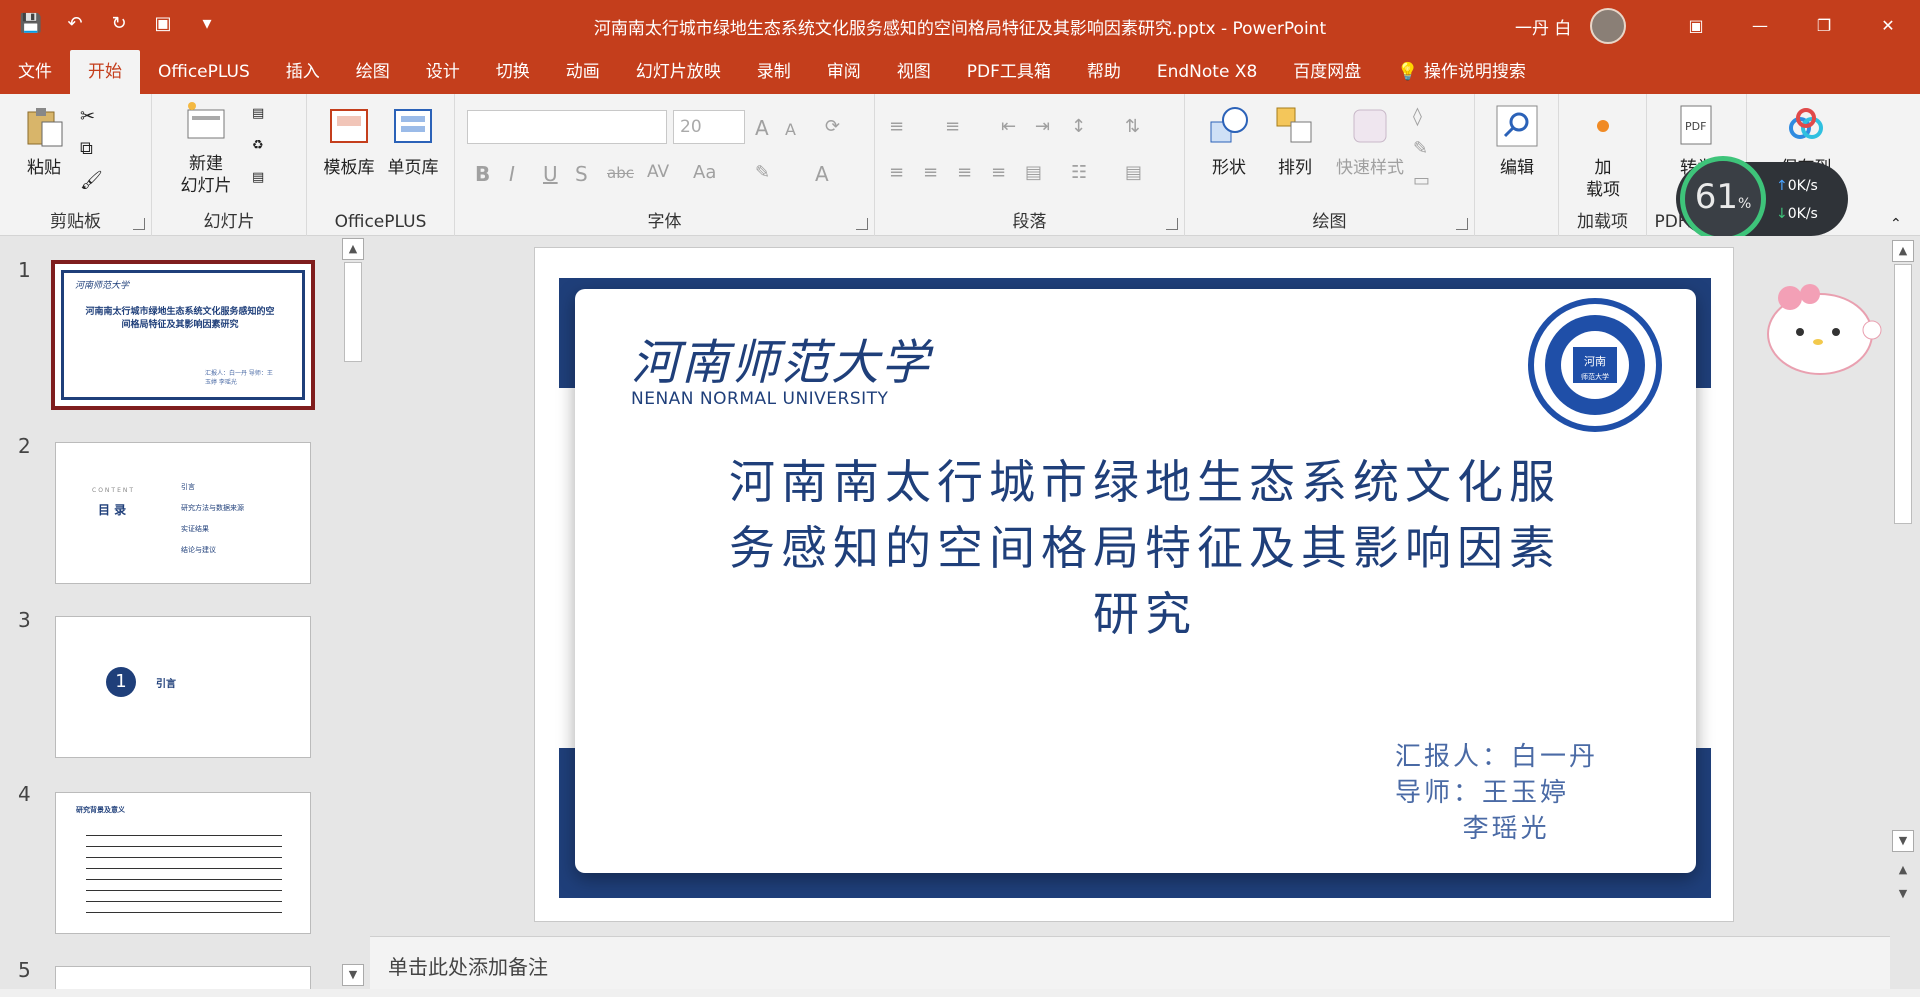 This screenshot has width=1920, height=997. I want to click on reset-icon: ♻, so click(263, 148).